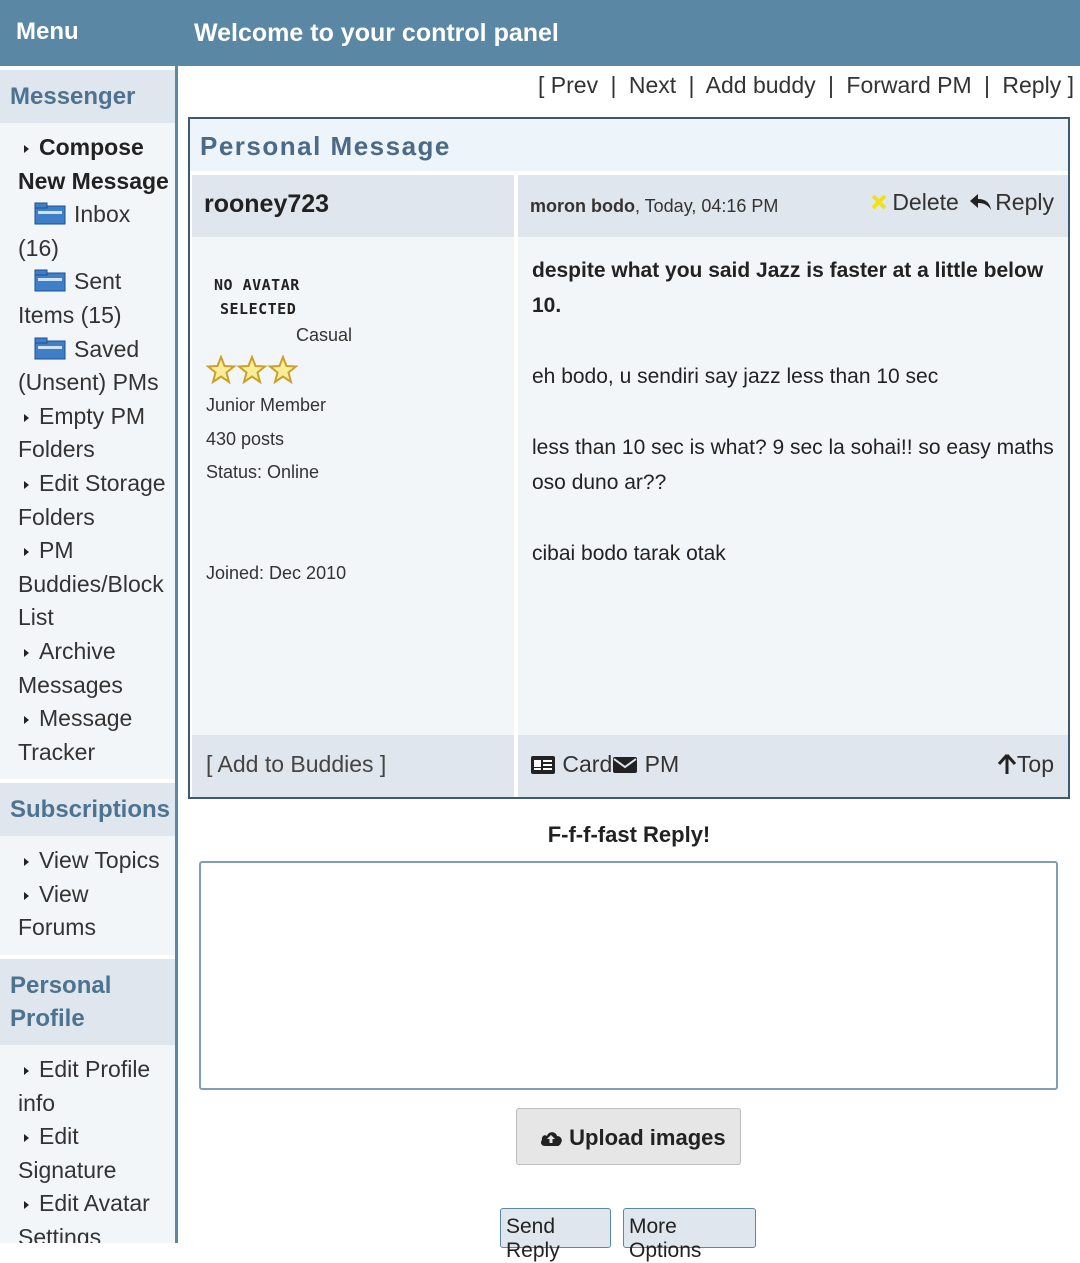  What do you see at coordinates (962, 202) in the screenshot?
I see `message-actions: Delete Reply` at bounding box center [962, 202].